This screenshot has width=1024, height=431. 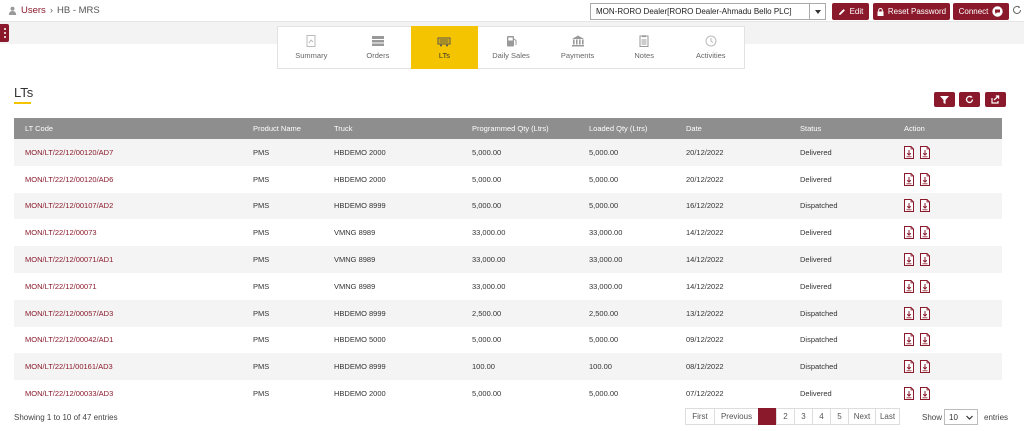 I want to click on page-2-button: 2, so click(x=785, y=416).